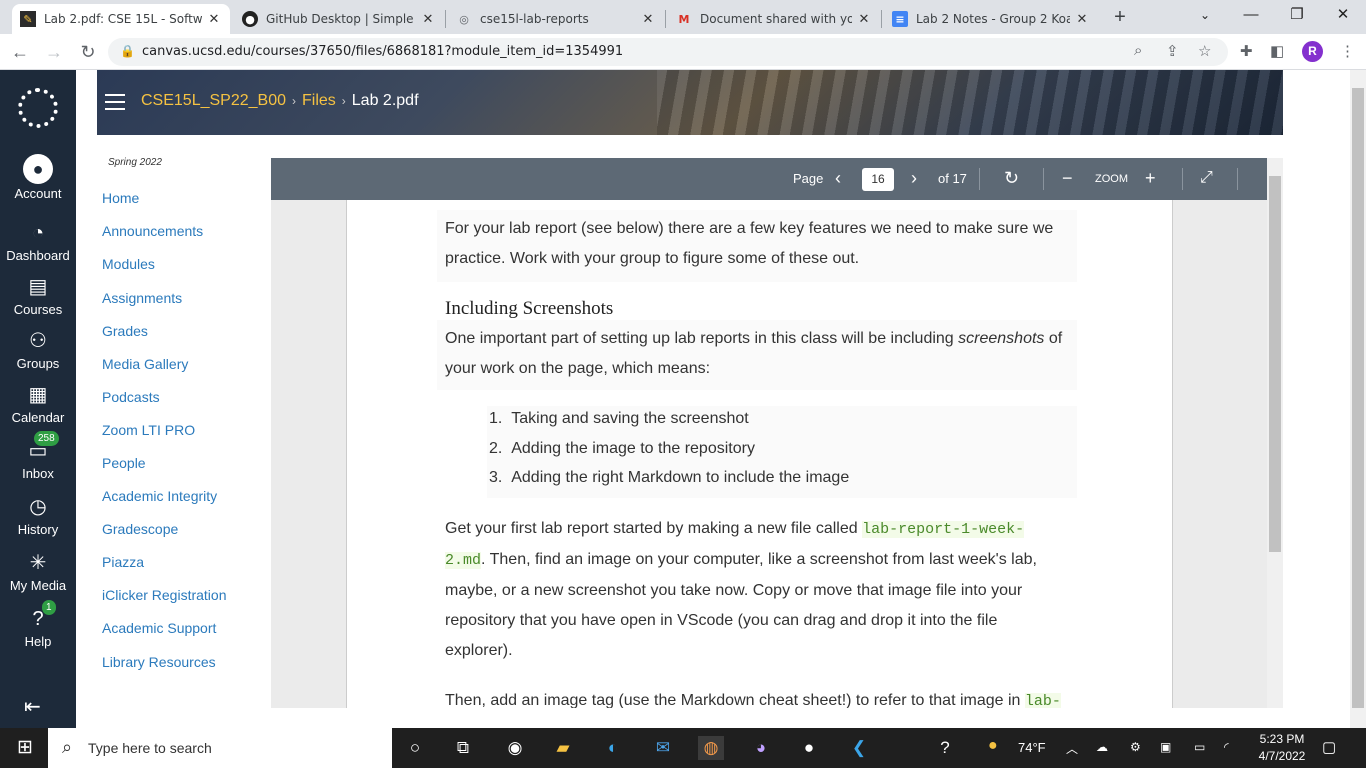  I want to click on side-panel-icon: ◧, so click(1277, 51).